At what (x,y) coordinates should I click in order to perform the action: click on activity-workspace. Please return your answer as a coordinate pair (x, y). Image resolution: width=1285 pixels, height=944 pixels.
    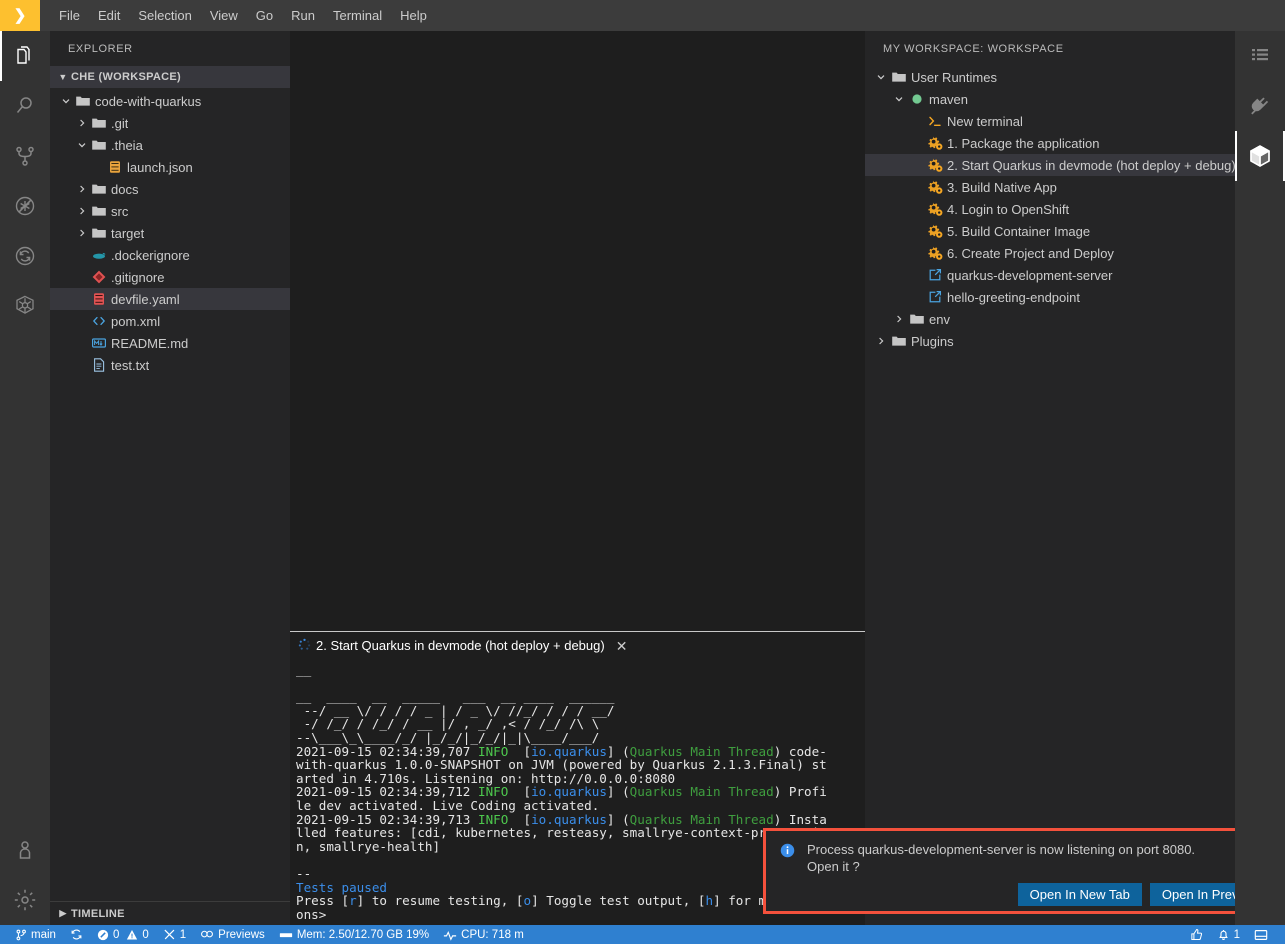
    Looking at the image, I should click on (1260, 156).